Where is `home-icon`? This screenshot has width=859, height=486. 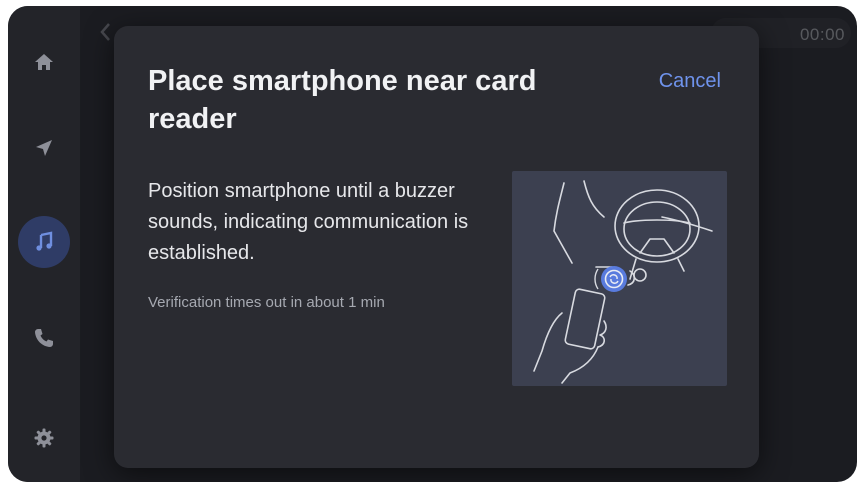 home-icon is located at coordinates (44, 62).